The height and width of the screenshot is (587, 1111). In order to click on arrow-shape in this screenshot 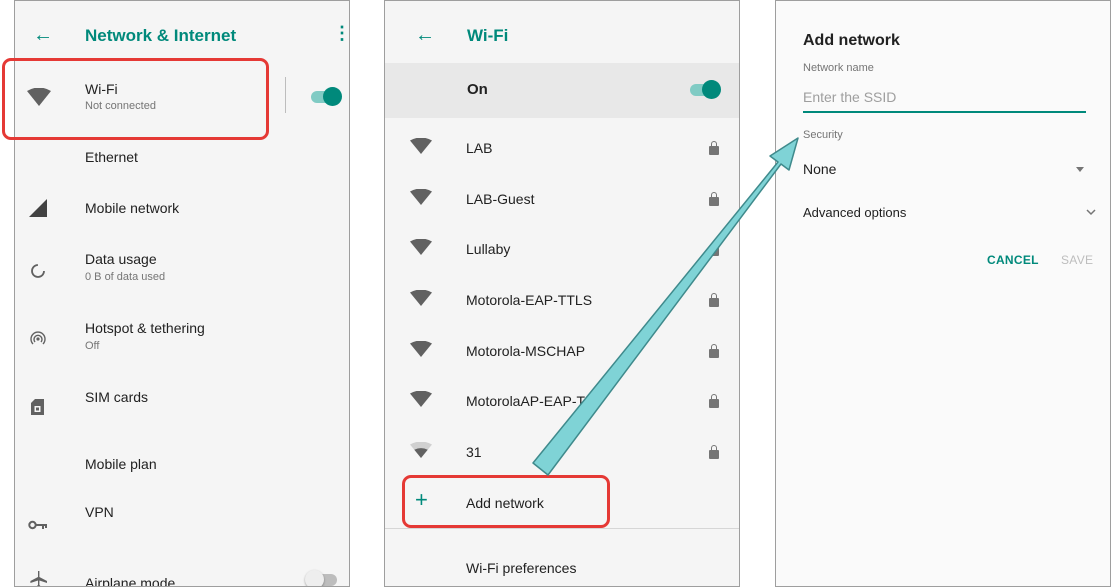, I will do `click(665, 306)`.